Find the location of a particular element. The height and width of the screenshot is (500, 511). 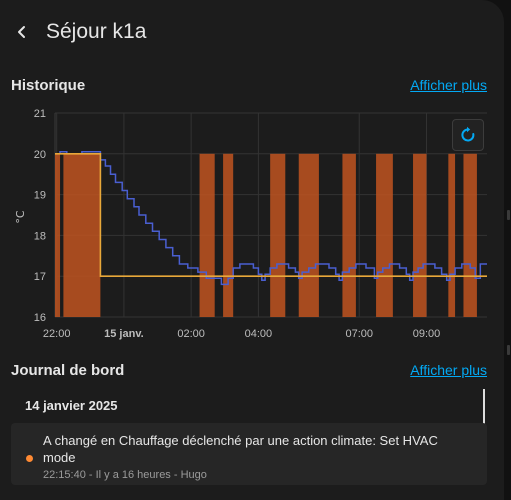

y-tick-label: 20 is located at coordinates (40, 155).